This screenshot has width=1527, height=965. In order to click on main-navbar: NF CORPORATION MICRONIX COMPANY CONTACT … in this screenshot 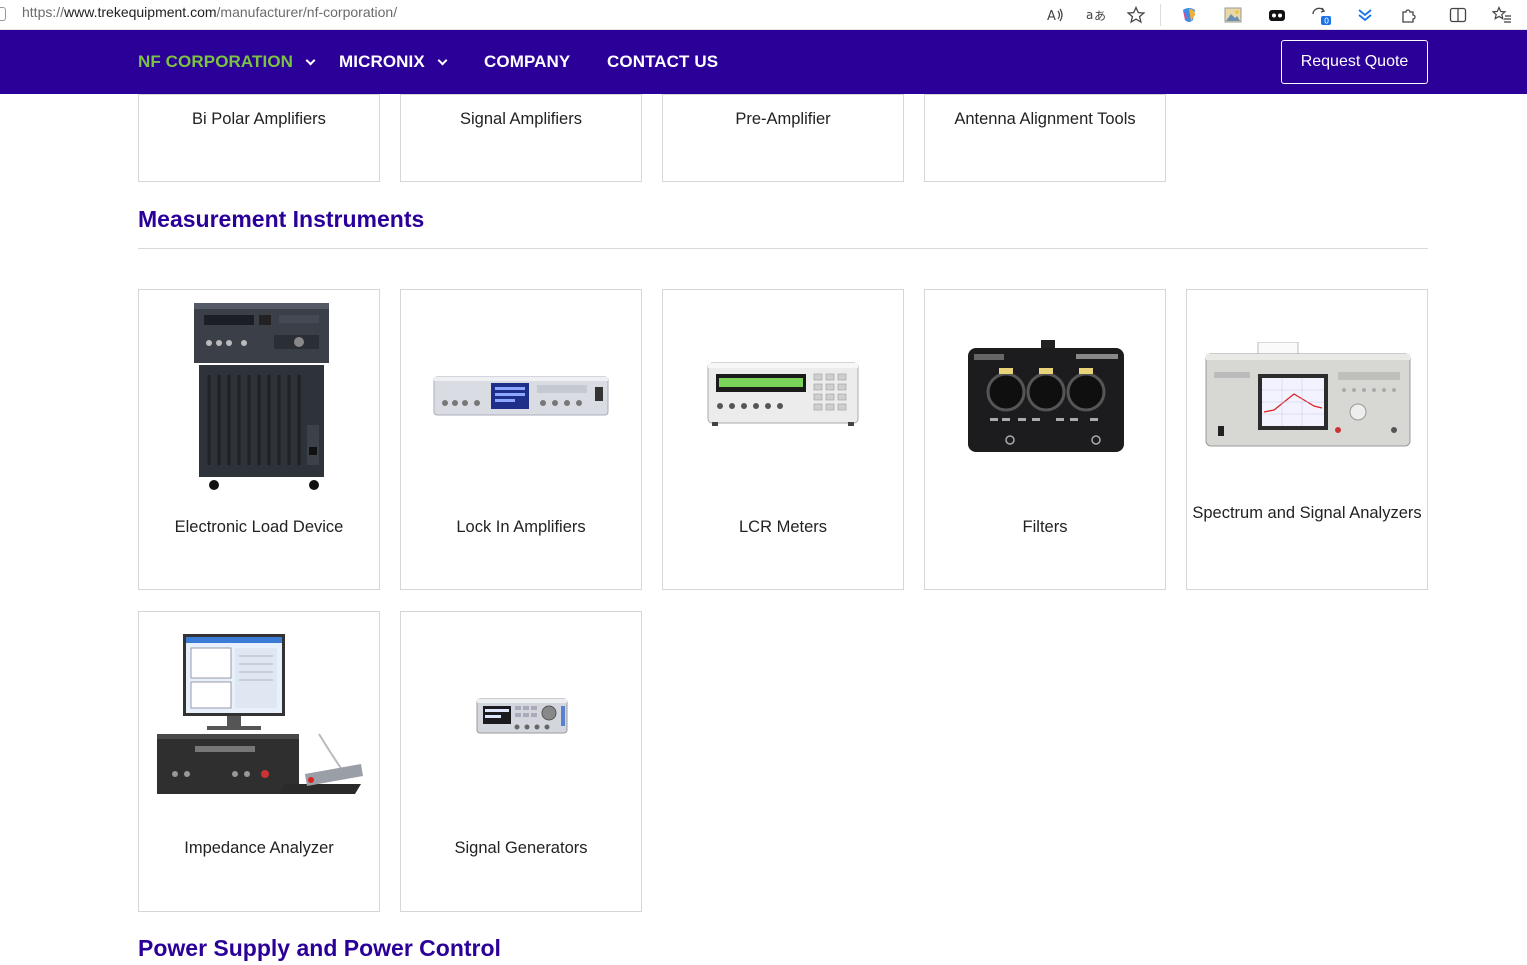, I will do `click(763, 62)`.